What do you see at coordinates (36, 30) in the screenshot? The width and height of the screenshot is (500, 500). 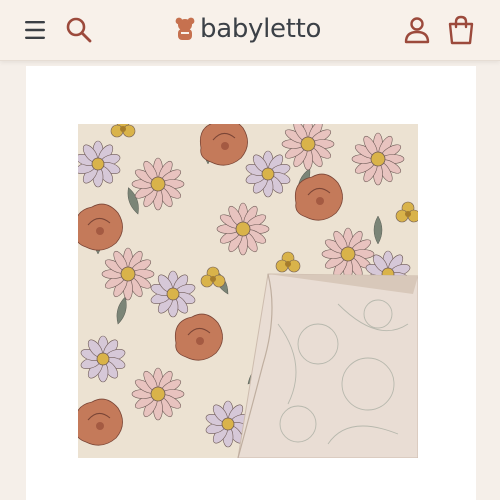 I see `menu-icon` at bounding box center [36, 30].